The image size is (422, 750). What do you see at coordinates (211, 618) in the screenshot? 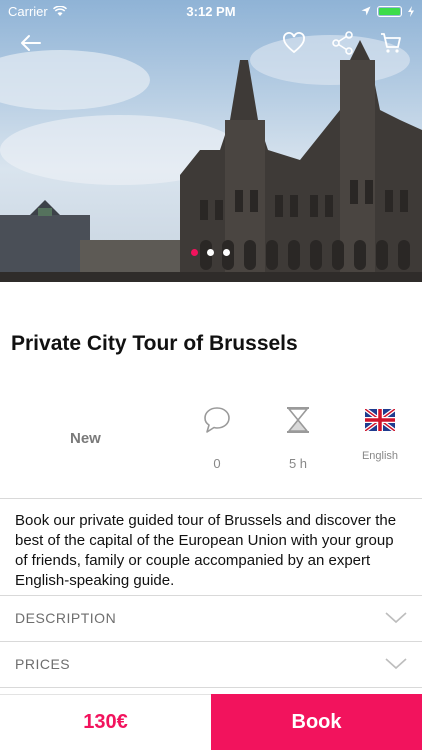
I see `description-section: DESCRIPTION` at bounding box center [211, 618].